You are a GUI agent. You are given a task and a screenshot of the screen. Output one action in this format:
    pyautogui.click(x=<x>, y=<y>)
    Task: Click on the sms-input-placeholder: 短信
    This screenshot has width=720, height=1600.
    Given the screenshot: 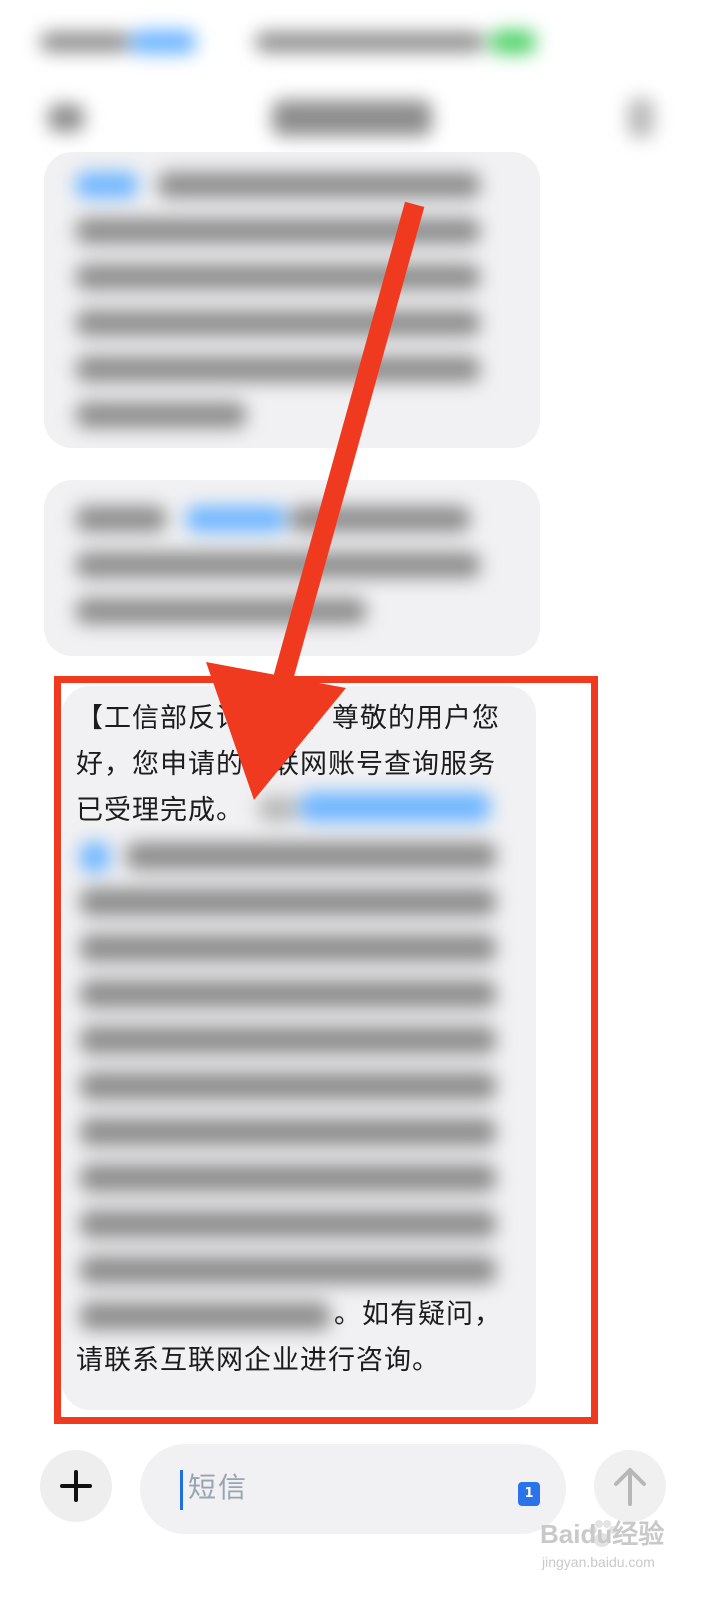 What is the action you would take?
    pyautogui.click(x=218, y=1487)
    